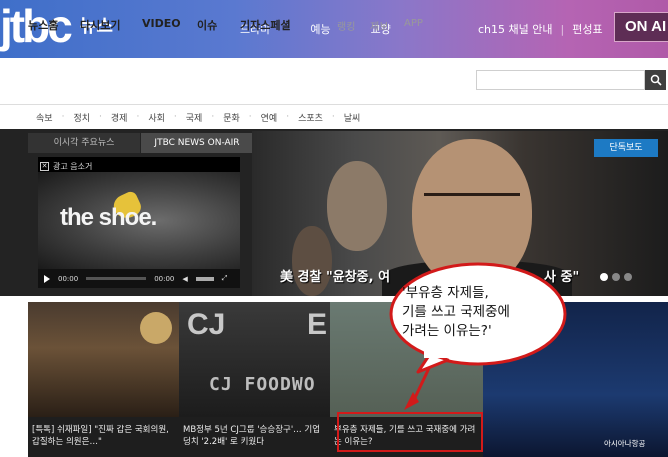 The image size is (668, 457). I want to click on player-controls: 00:00 00:00 ◀ ⤢, so click(139, 278).